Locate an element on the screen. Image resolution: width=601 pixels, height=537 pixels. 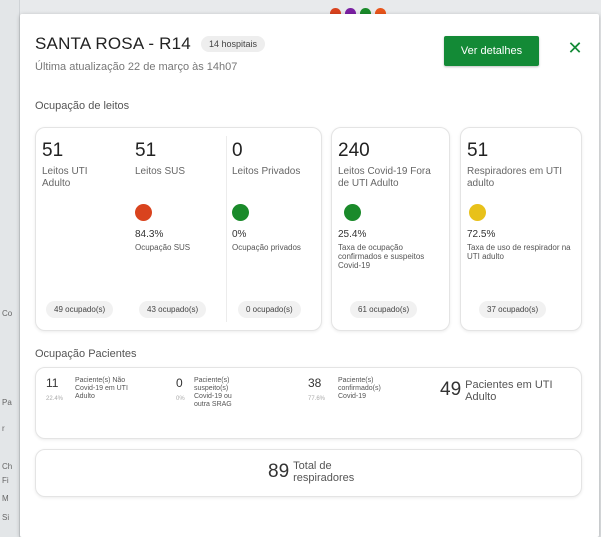
occupied-pill: 49 ocupado(s) is located at coordinates (80, 309).